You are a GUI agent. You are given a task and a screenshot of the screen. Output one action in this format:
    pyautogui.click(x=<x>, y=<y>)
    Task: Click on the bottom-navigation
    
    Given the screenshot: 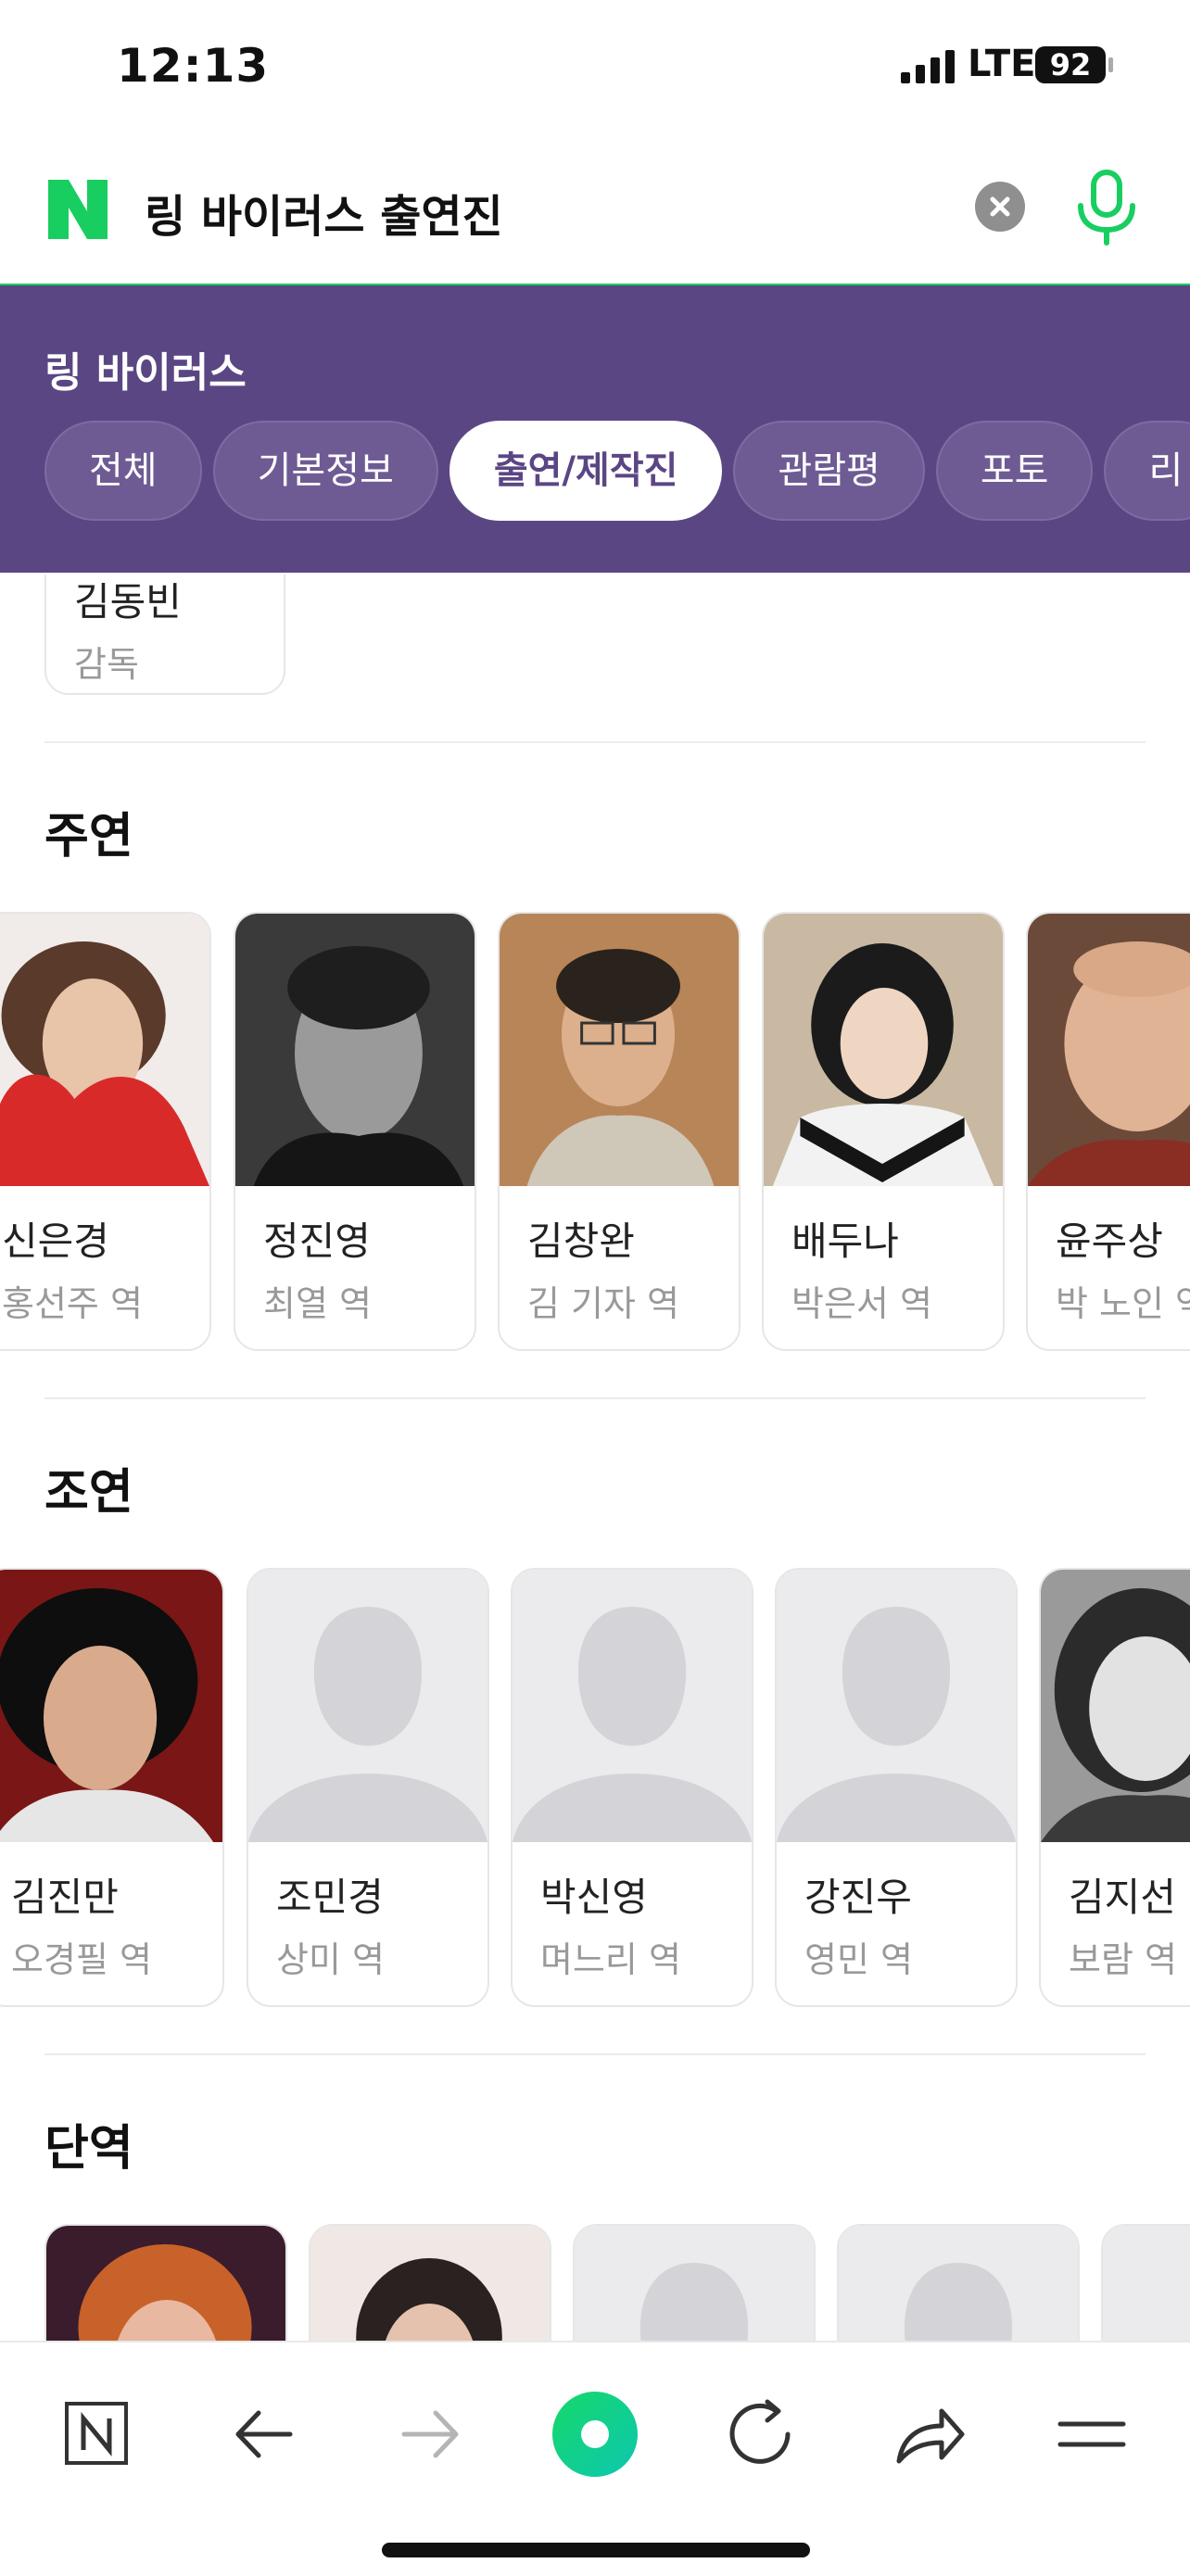 What is the action you would take?
    pyautogui.click(x=595, y=2458)
    